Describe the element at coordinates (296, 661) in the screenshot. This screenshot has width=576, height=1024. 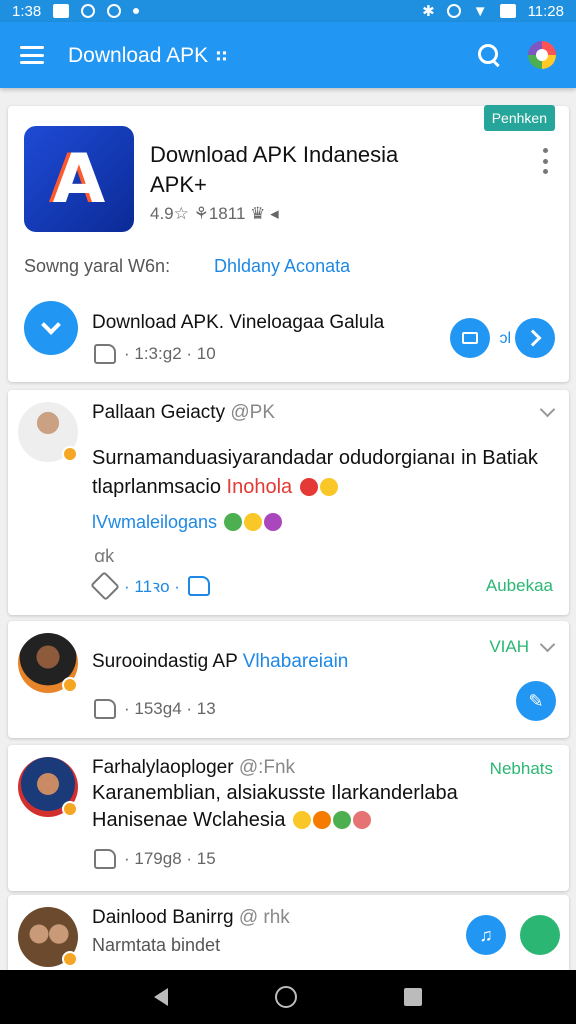
I see `author-link: Vlhabareiain` at that location.